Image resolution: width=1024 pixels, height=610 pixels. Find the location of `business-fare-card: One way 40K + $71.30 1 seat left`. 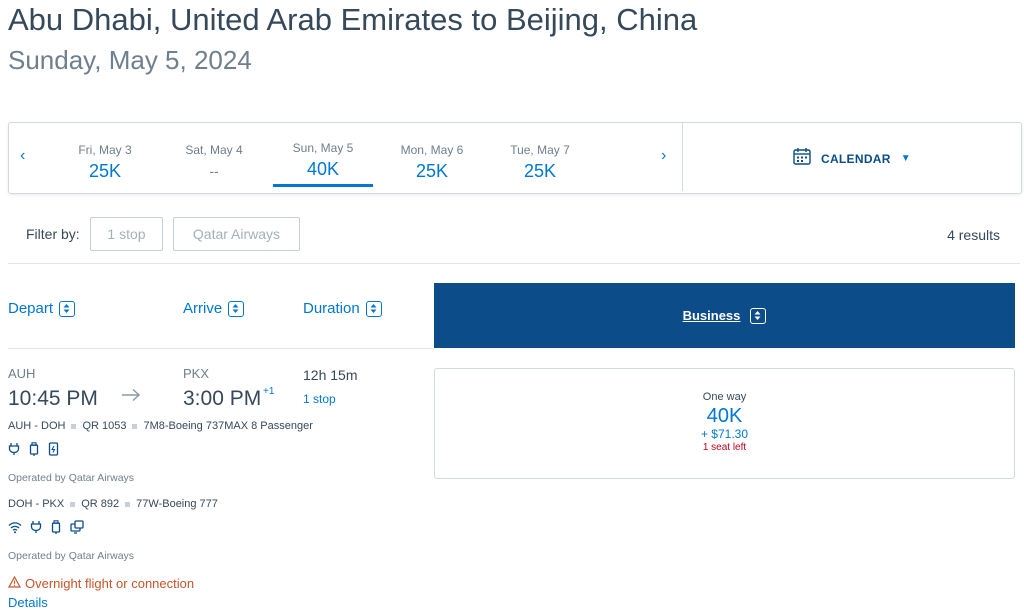

business-fare-card: One way 40K + $71.30 1 seat left is located at coordinates (724, 423).